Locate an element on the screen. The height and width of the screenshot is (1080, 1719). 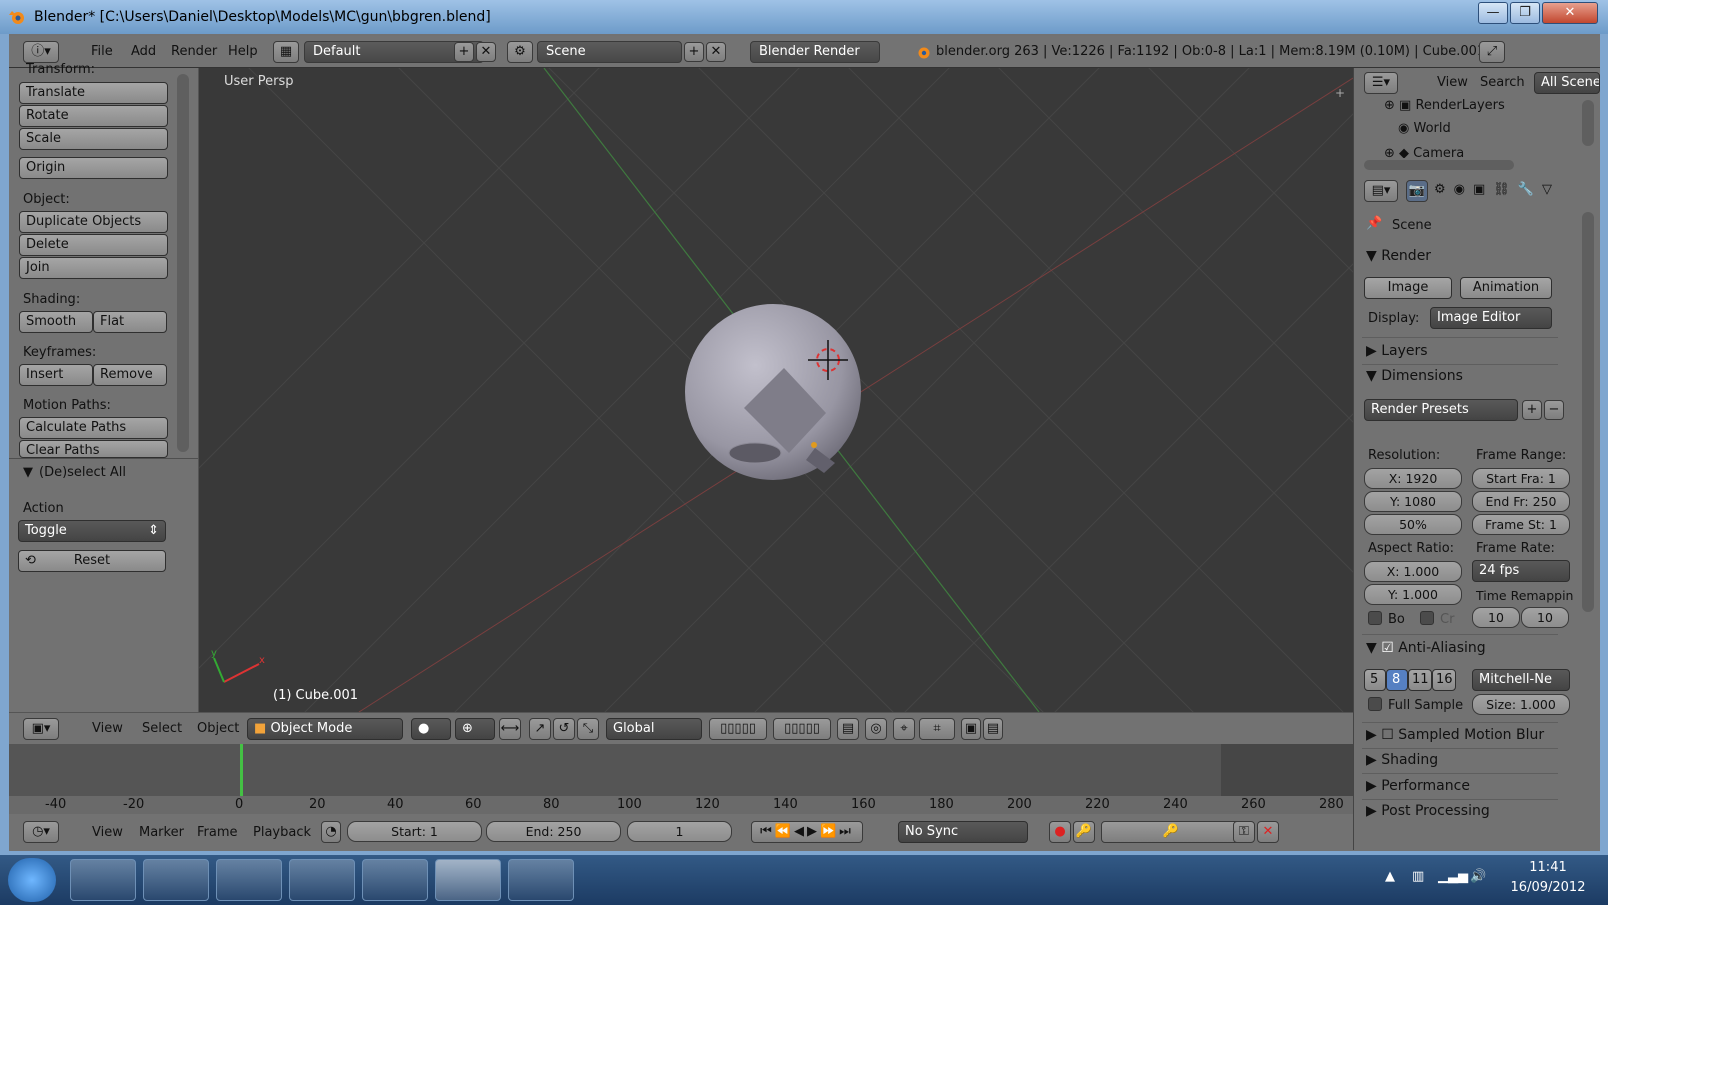
start-frame-field: Start: 1 is located at coordinates (414, 831).